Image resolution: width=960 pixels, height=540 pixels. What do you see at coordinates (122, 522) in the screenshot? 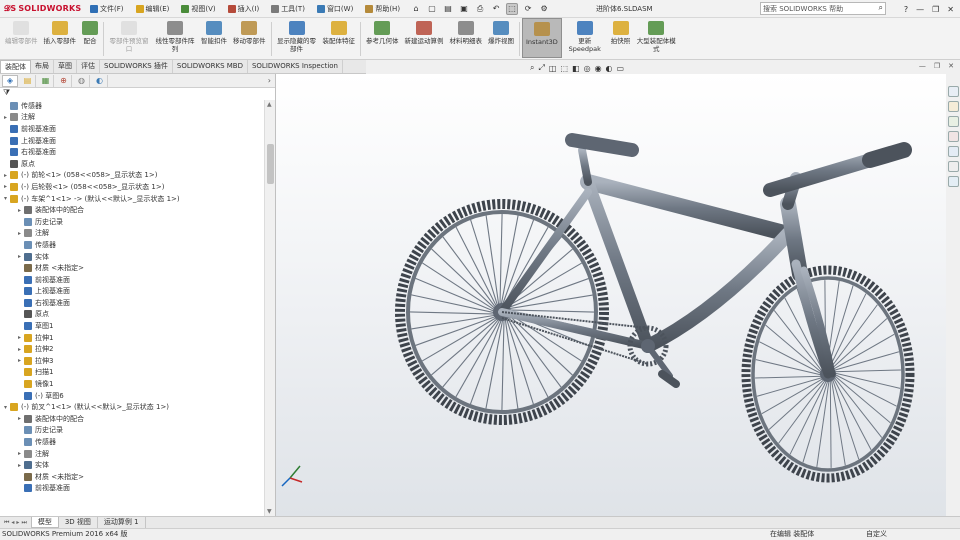
I see `bottom-tab-2: 运动算例 1` at bounding box center [122, 522].